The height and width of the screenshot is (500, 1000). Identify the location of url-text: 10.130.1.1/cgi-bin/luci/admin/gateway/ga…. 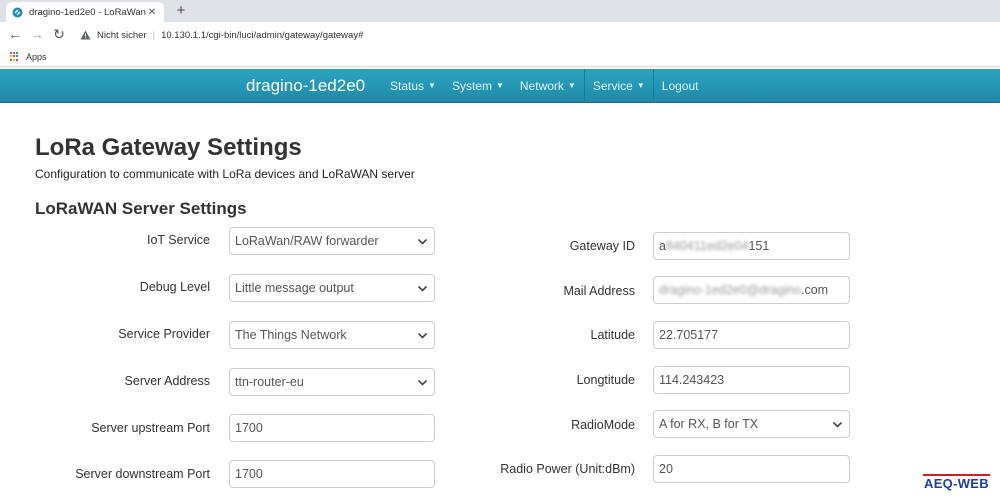
(262, 35).